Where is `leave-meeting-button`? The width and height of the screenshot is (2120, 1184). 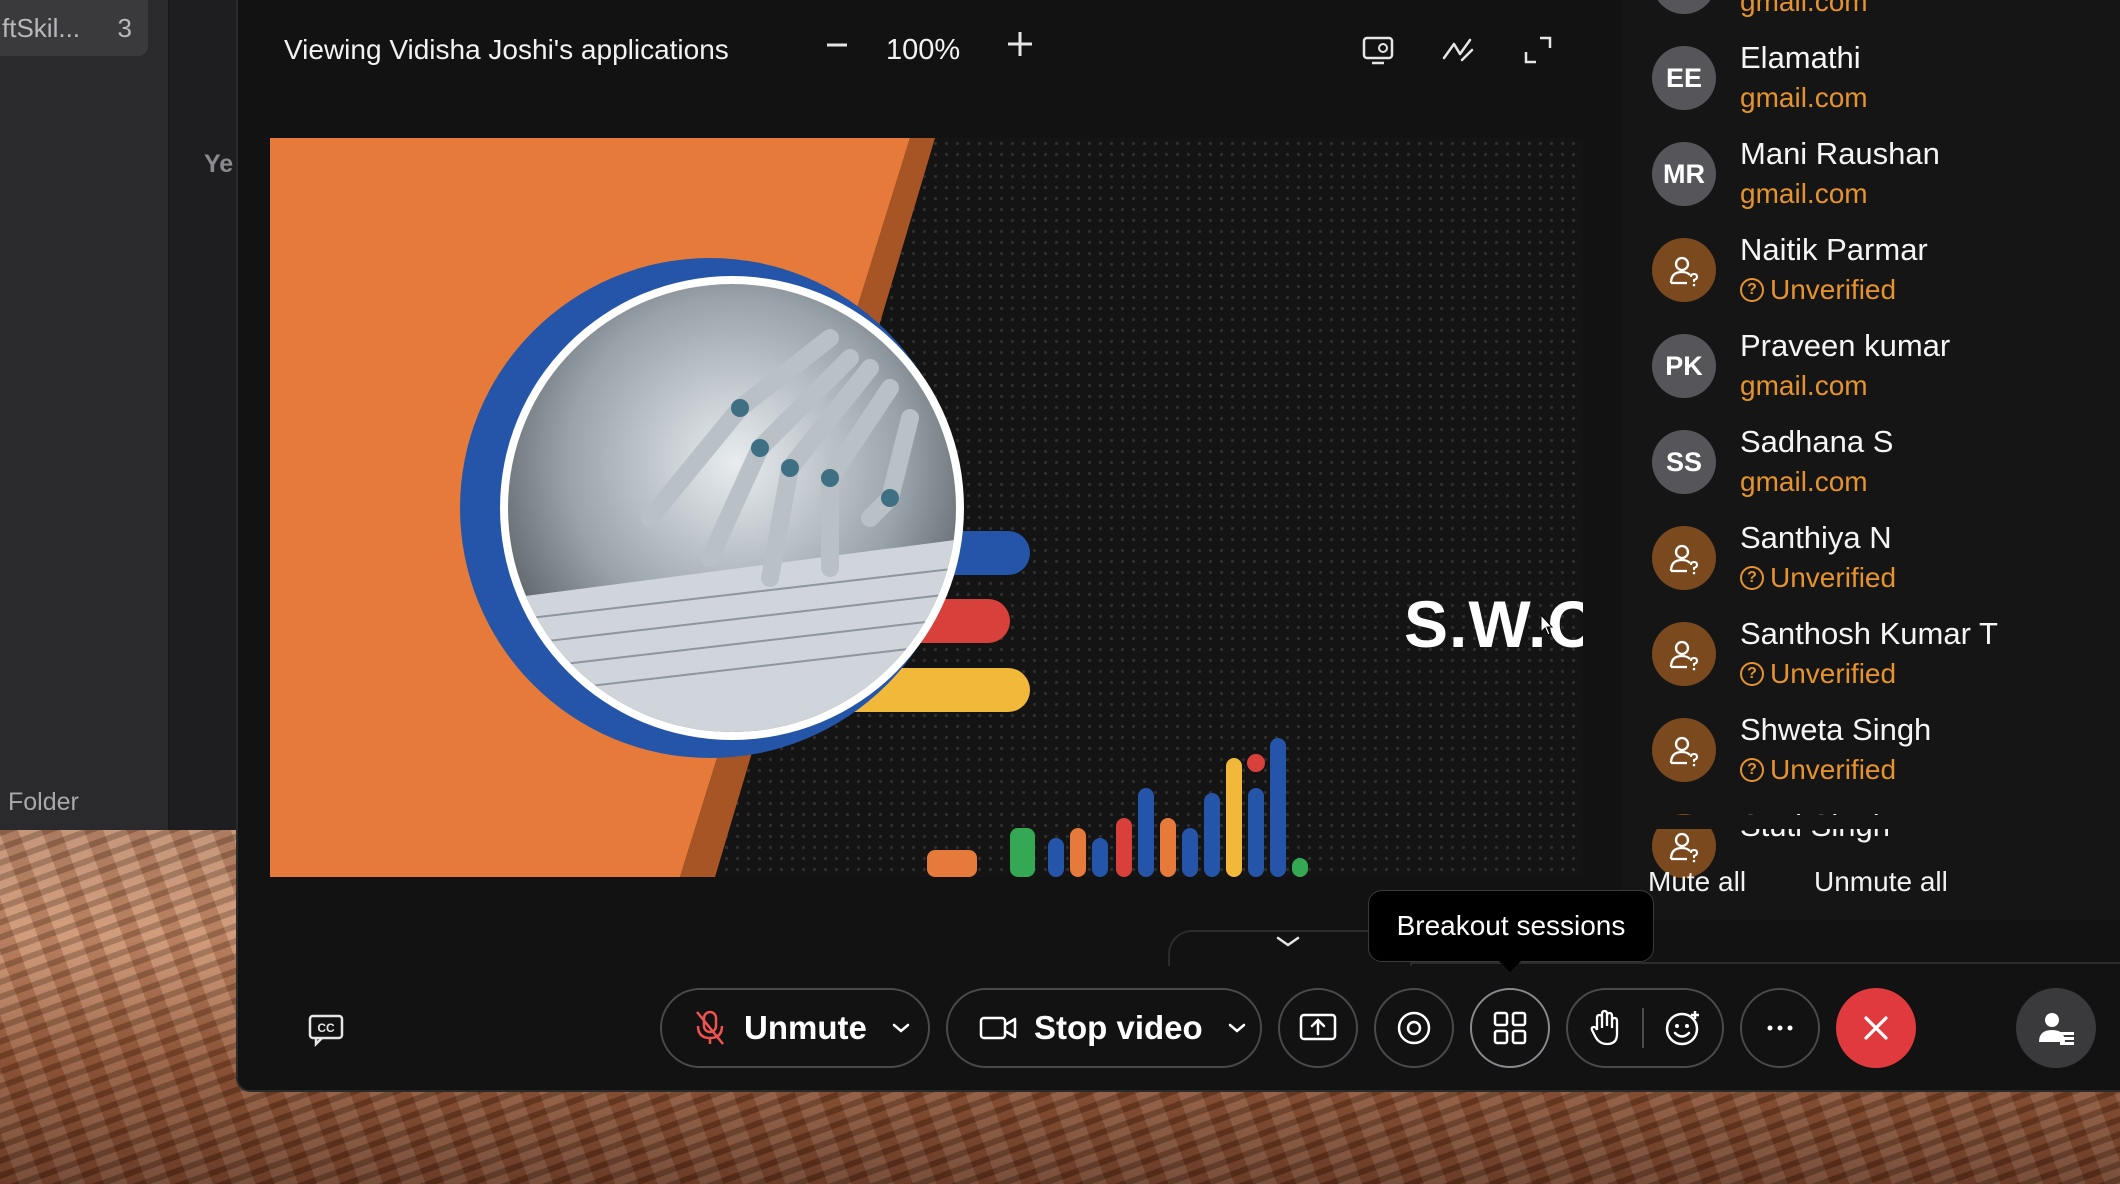
leave-meeting-button is located at coordinates (1876, 1028).